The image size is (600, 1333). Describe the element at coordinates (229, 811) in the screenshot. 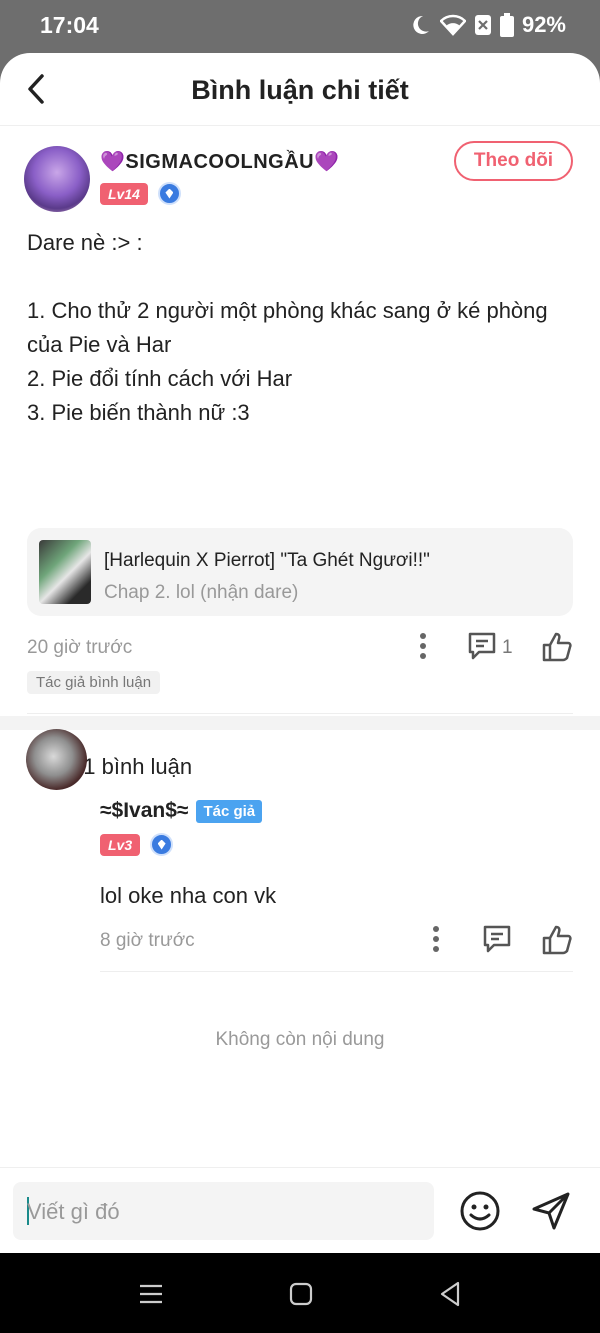

I see `author-badge: Tác giả` at that location.